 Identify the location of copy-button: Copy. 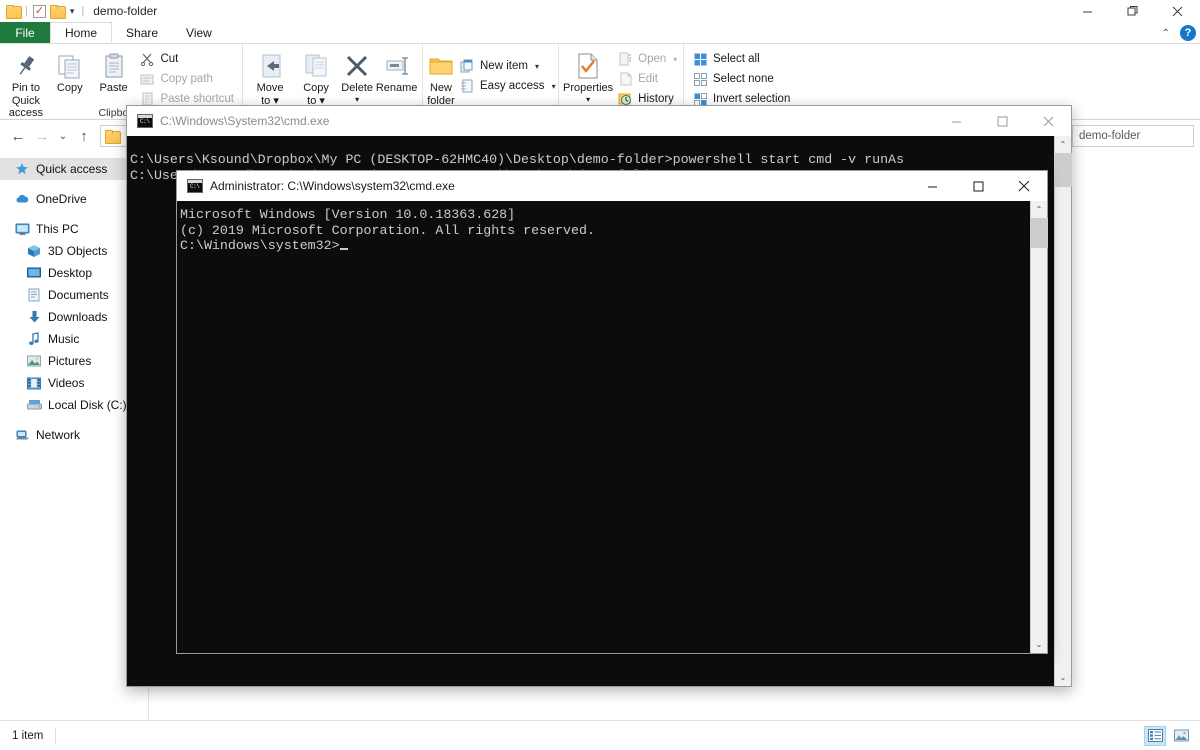
(70, 70).